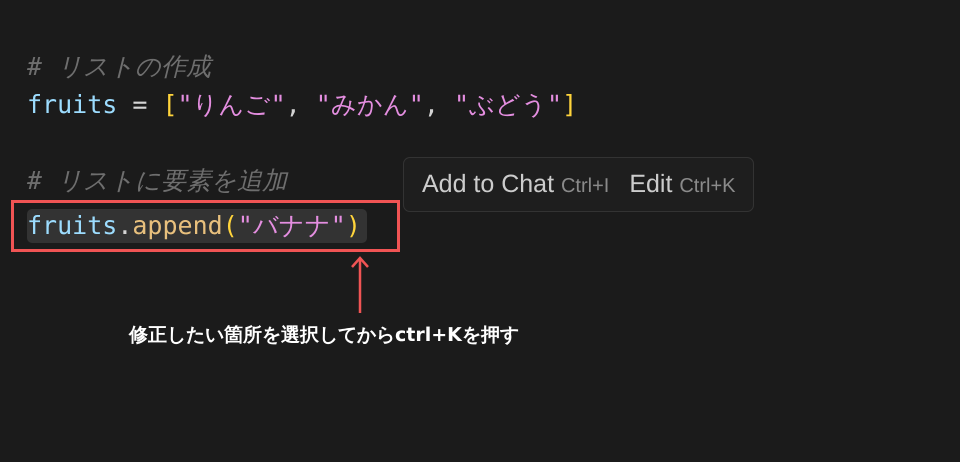 The image size is (960, 462). I want to click on menu-item: Edit Ctrl+K, so click(682, 184).